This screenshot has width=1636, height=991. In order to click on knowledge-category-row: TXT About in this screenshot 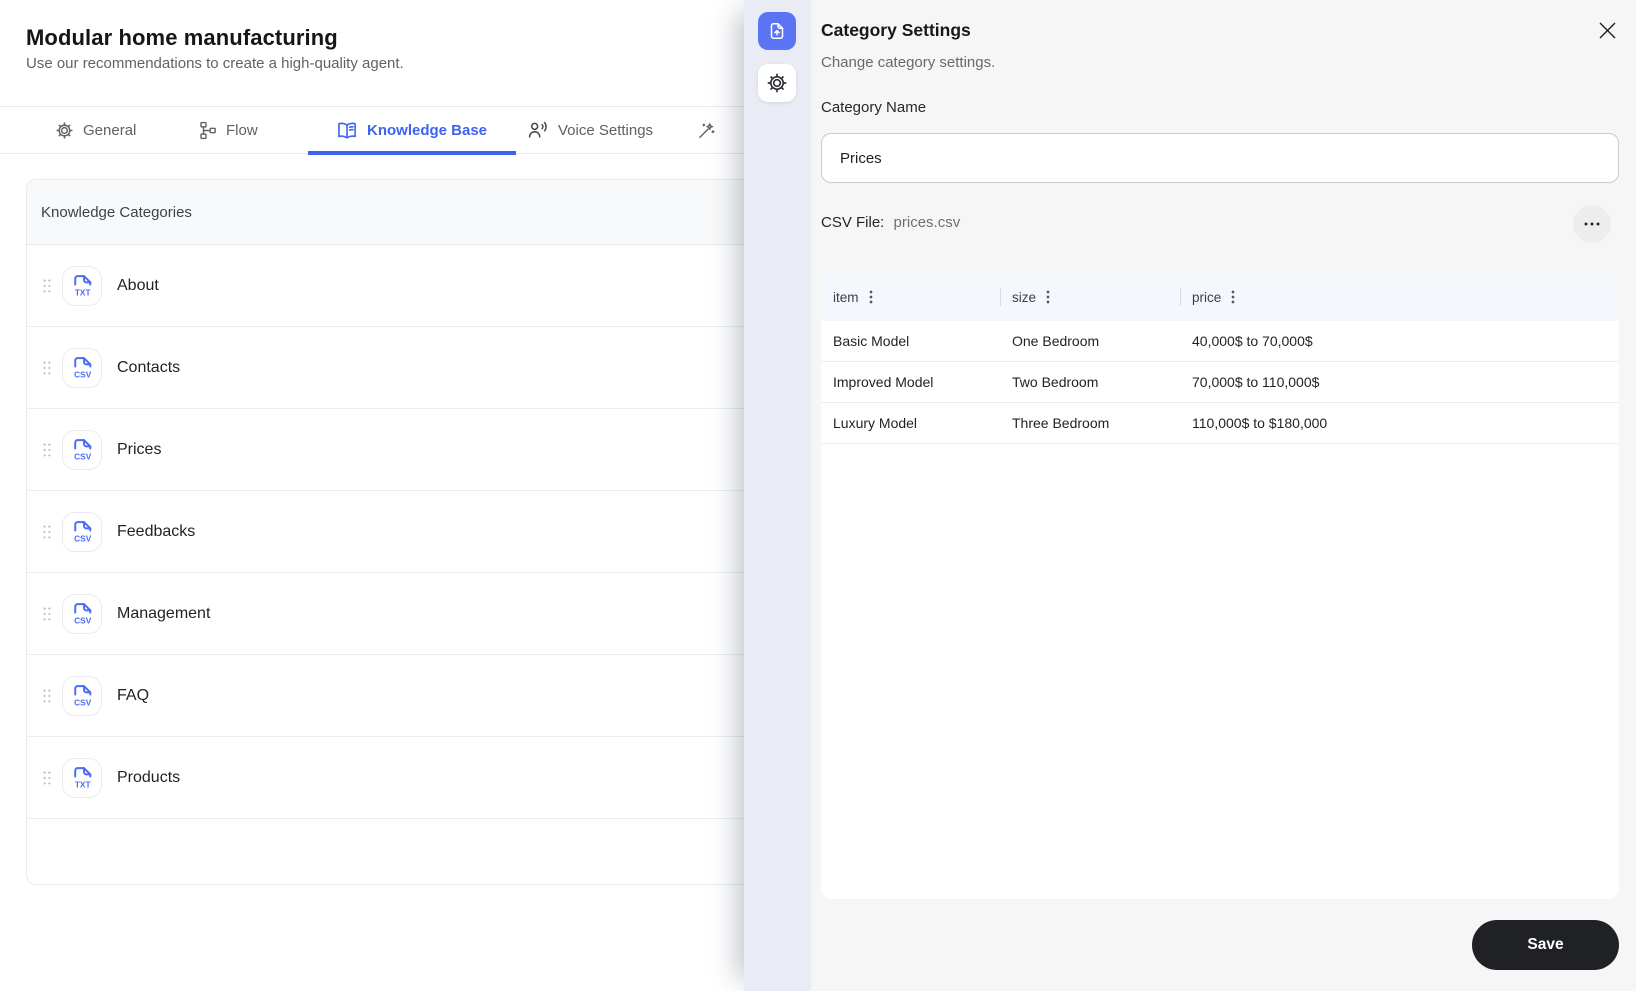, I will do `click(385, 286)`.